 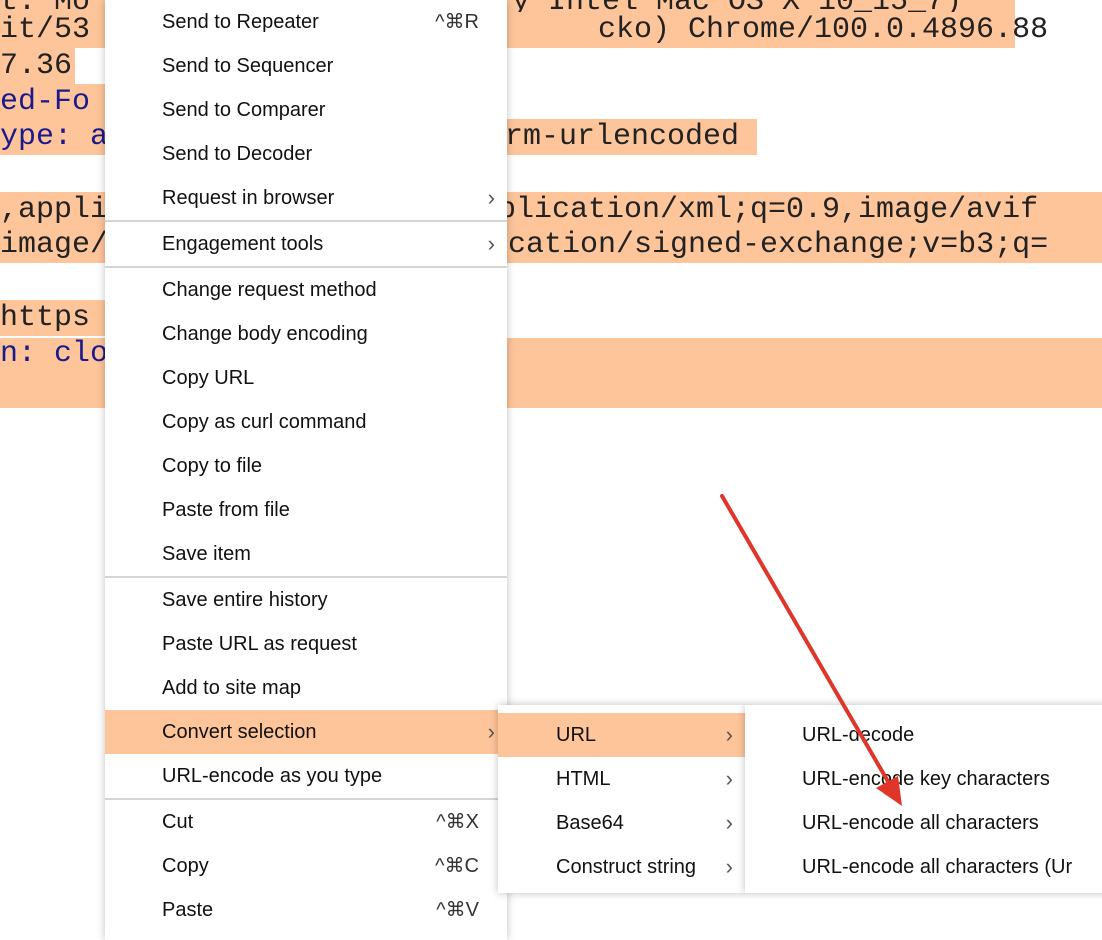 I want to click on red-arrow-annotation, so click(x=811, y=650).